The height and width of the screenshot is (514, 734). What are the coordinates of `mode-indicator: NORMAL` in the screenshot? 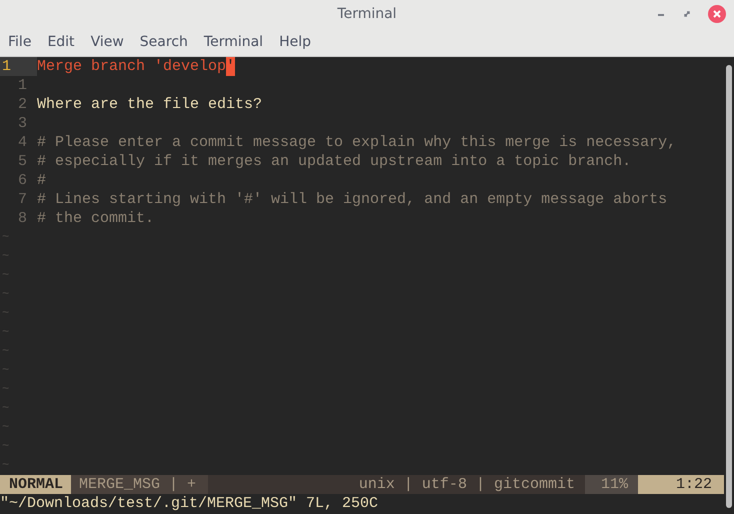 It's located at (36, 484).